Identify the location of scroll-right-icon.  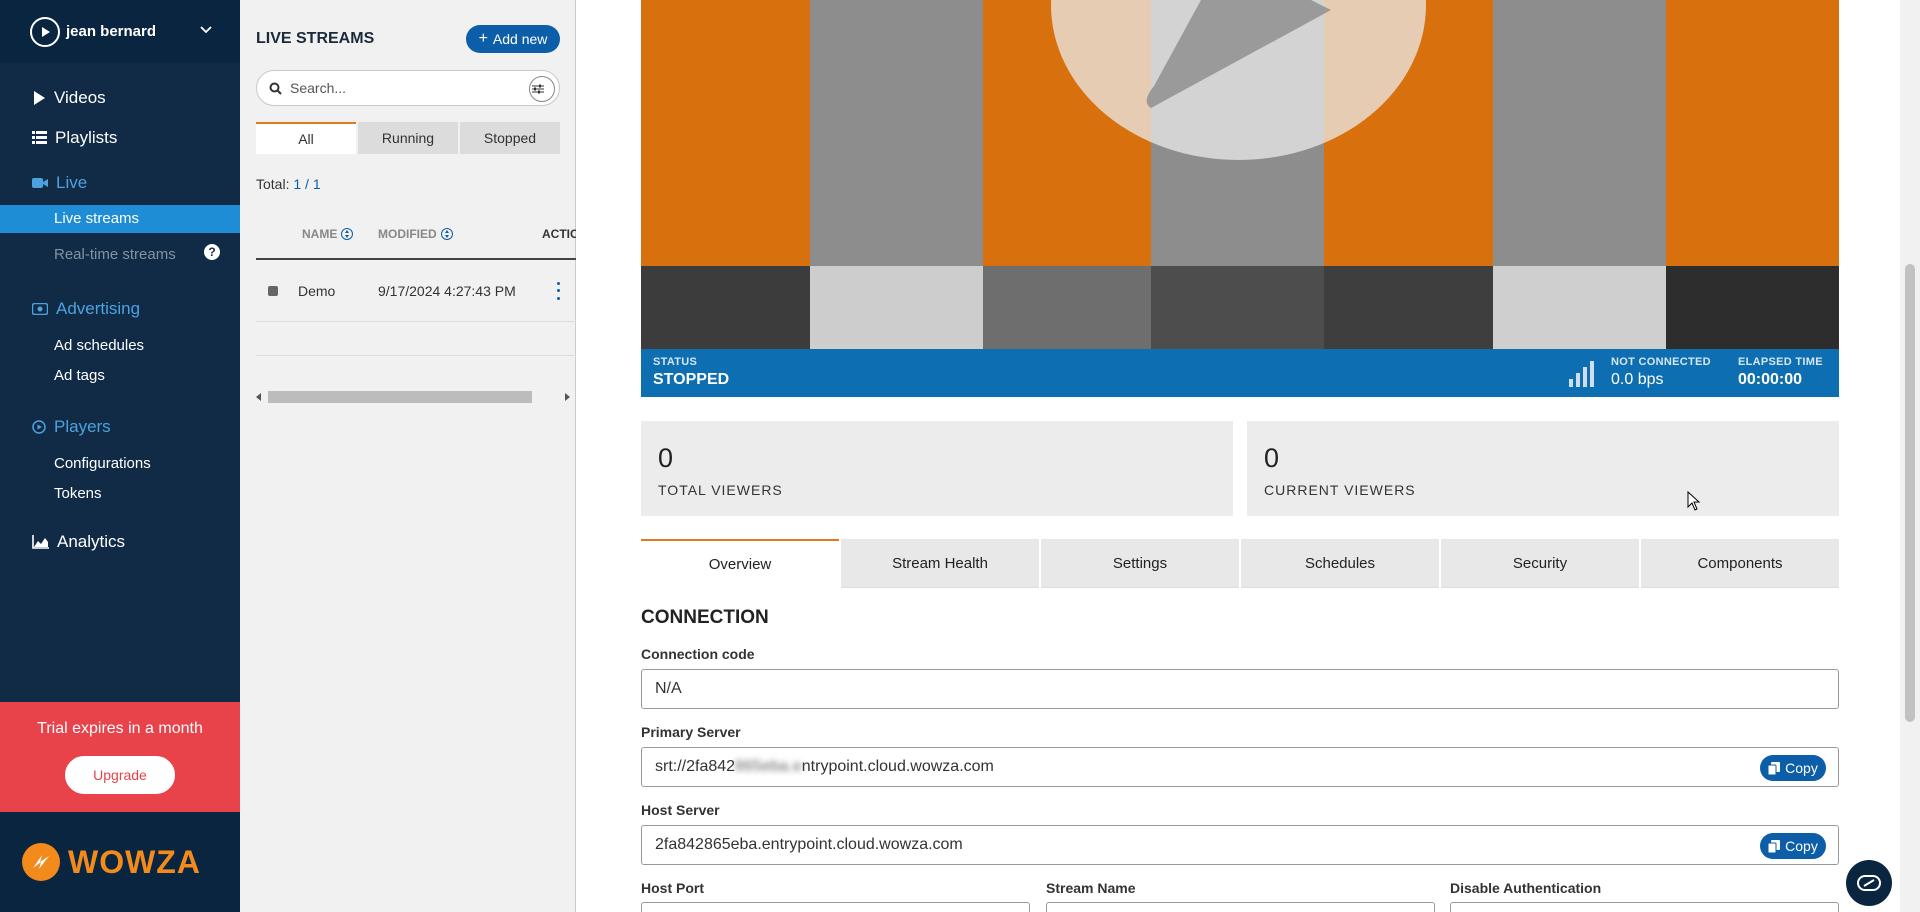
(567, 397).